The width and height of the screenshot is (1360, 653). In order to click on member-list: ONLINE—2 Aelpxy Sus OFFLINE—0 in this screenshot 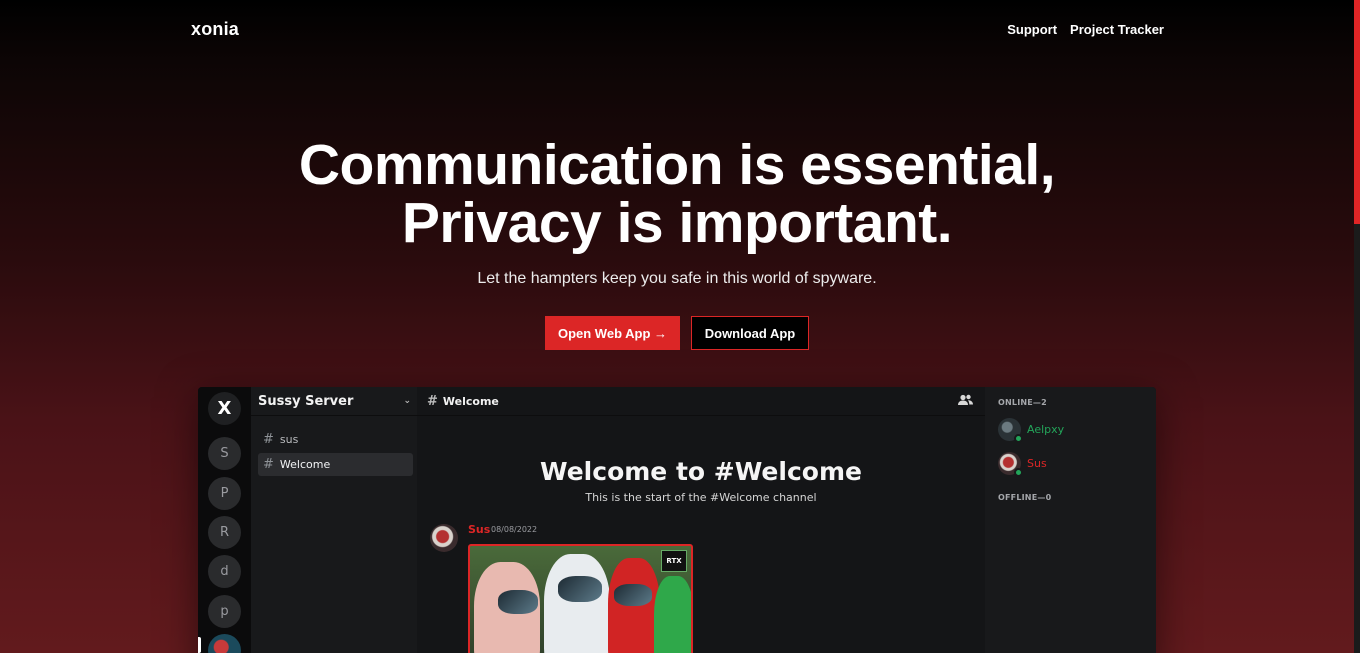, I will do `click(1070, 520)`.